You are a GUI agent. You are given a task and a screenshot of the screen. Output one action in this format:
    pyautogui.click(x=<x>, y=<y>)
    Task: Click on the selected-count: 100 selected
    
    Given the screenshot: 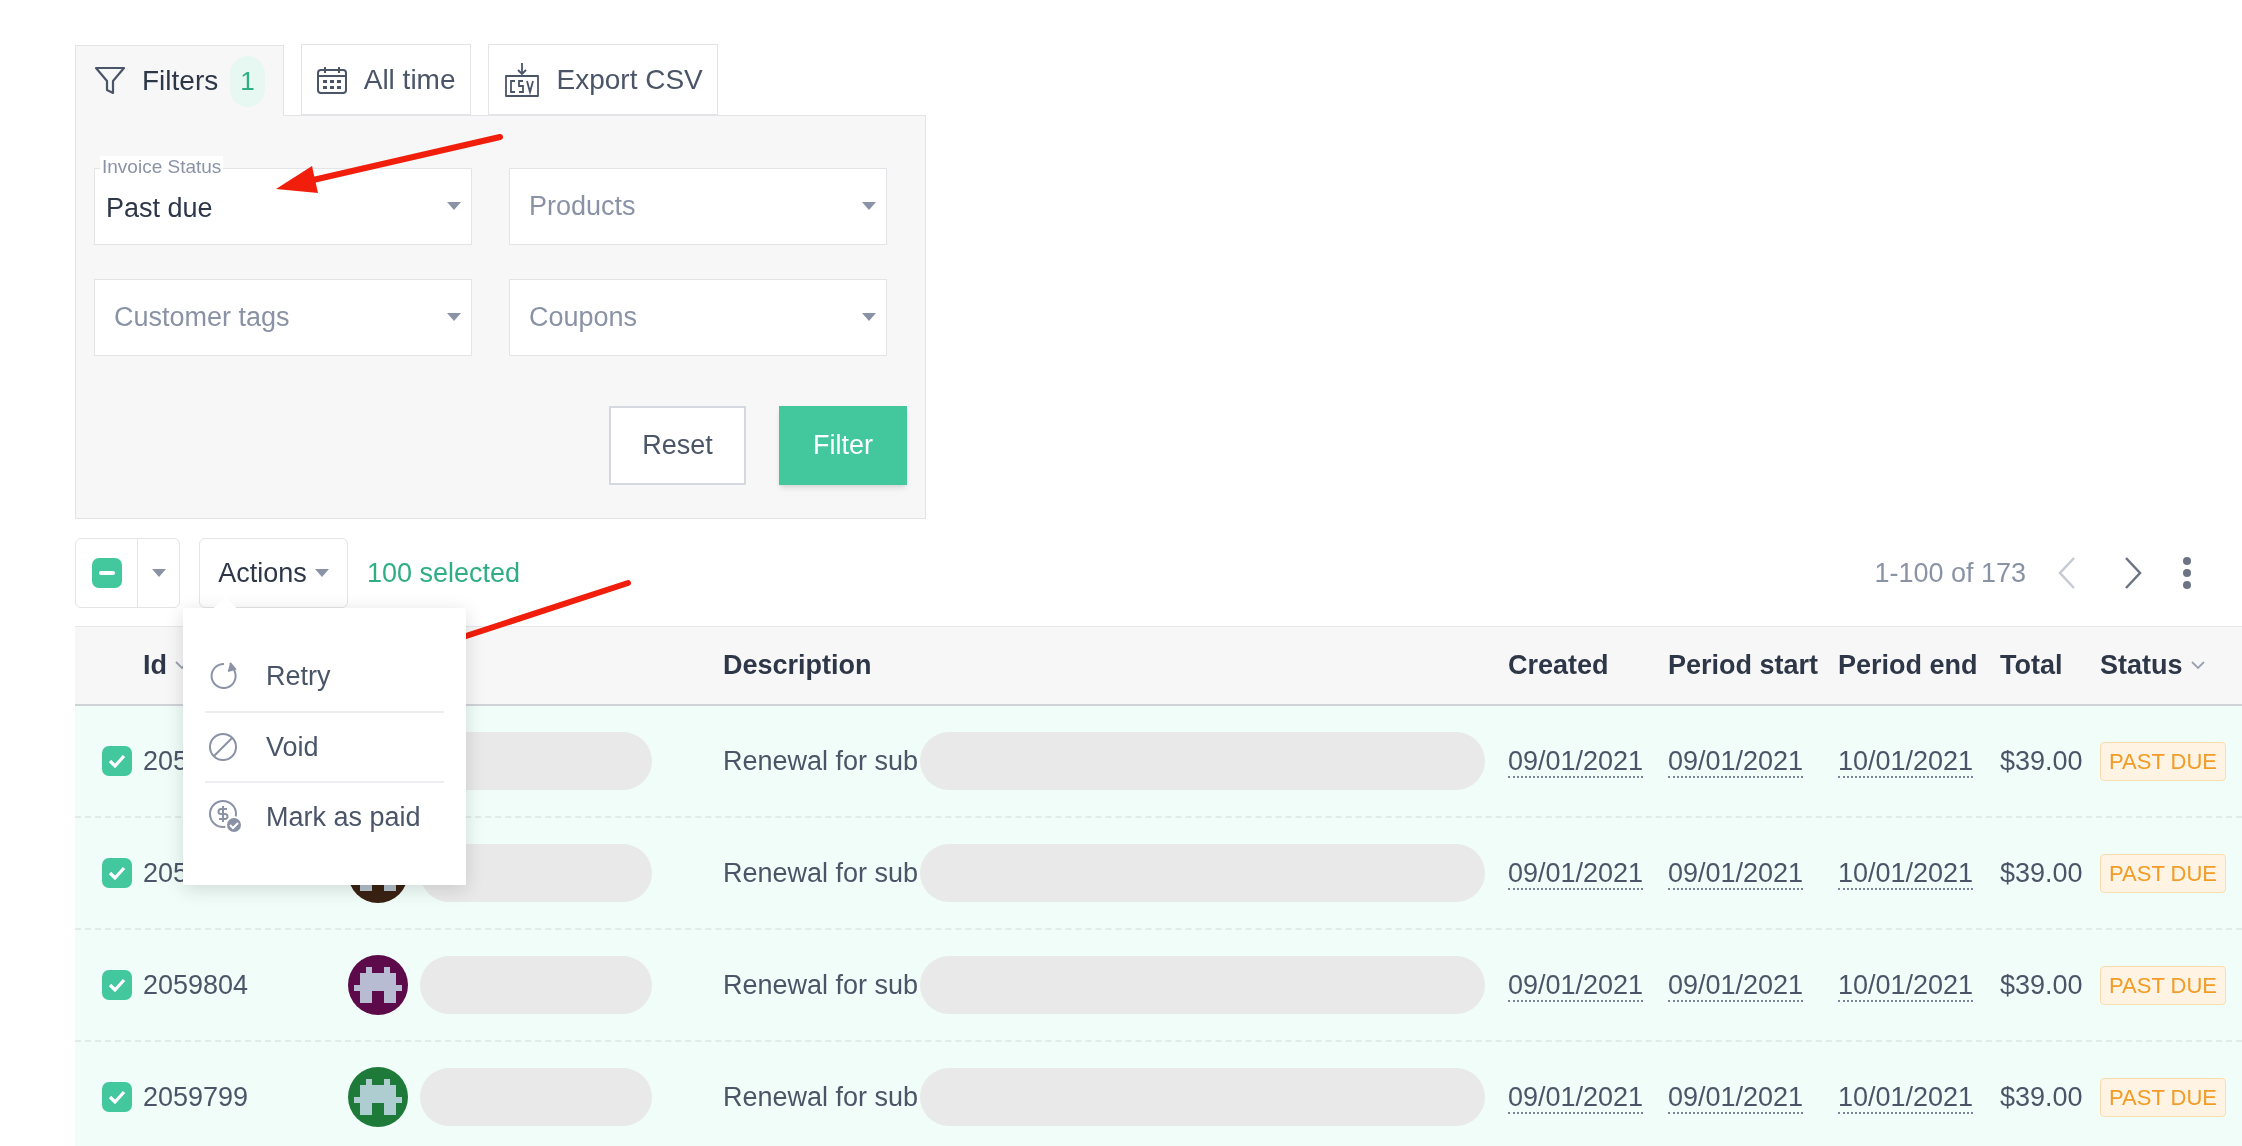 What is the action you would take?
    pyautogui.click(x=444, y=573)
    